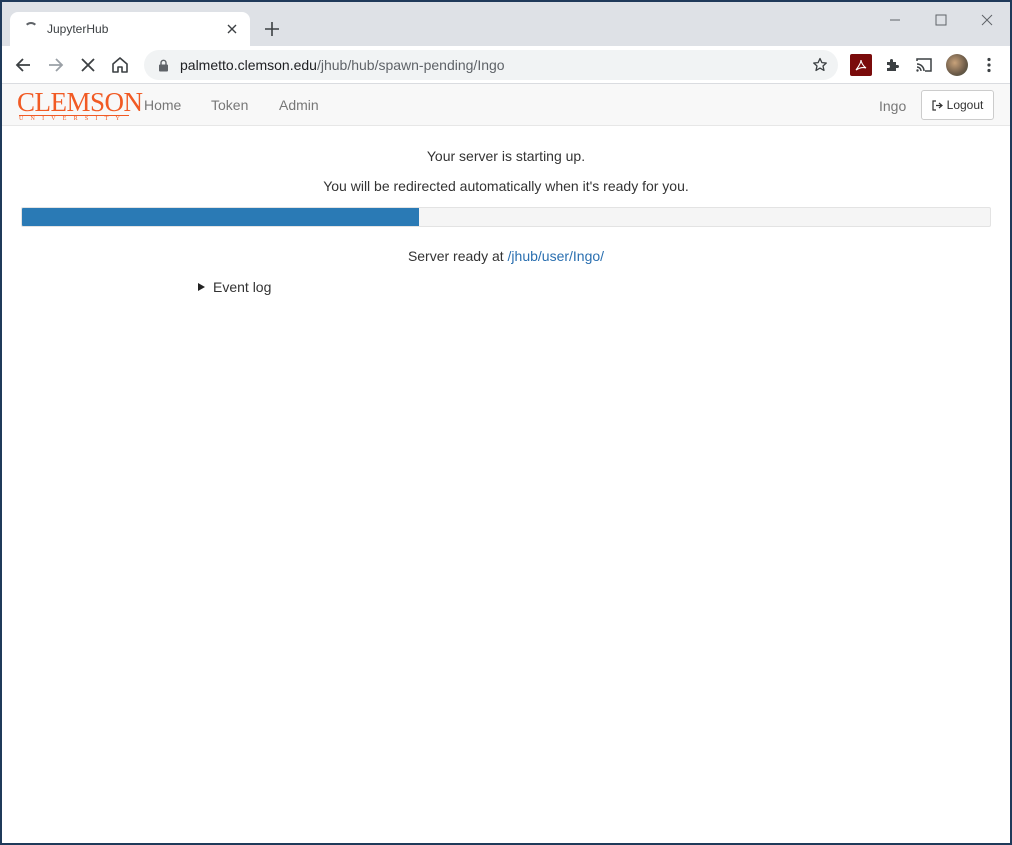 Image resolution: width=1012 pixels, height=845 pixels. I want to click on disclosure-triangle-icon, so click(201, 287).